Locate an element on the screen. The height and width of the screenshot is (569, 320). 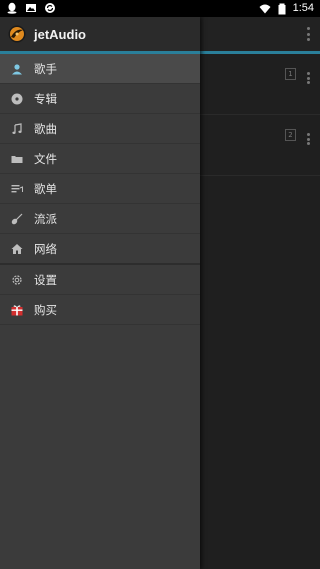
drawer-header: jetAudio is located at coordinates (100, 34).